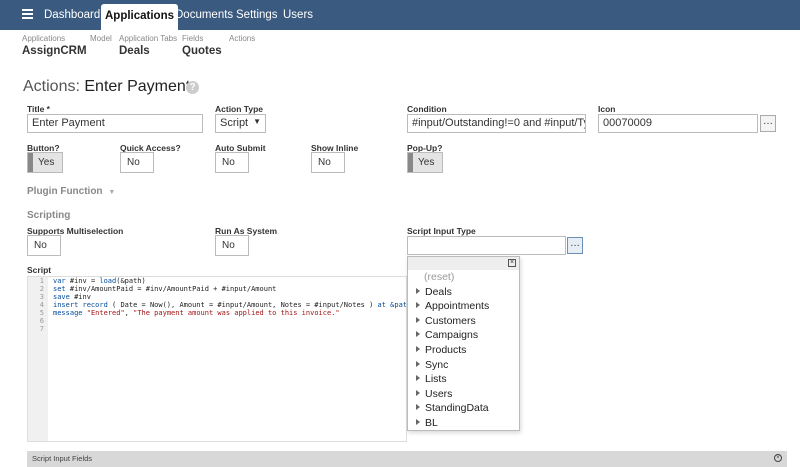 The image size is (800, 467). Describe the element at coordinates (439, 393) in the screenshot. I see `dropdown-item-label: Users` at that location.